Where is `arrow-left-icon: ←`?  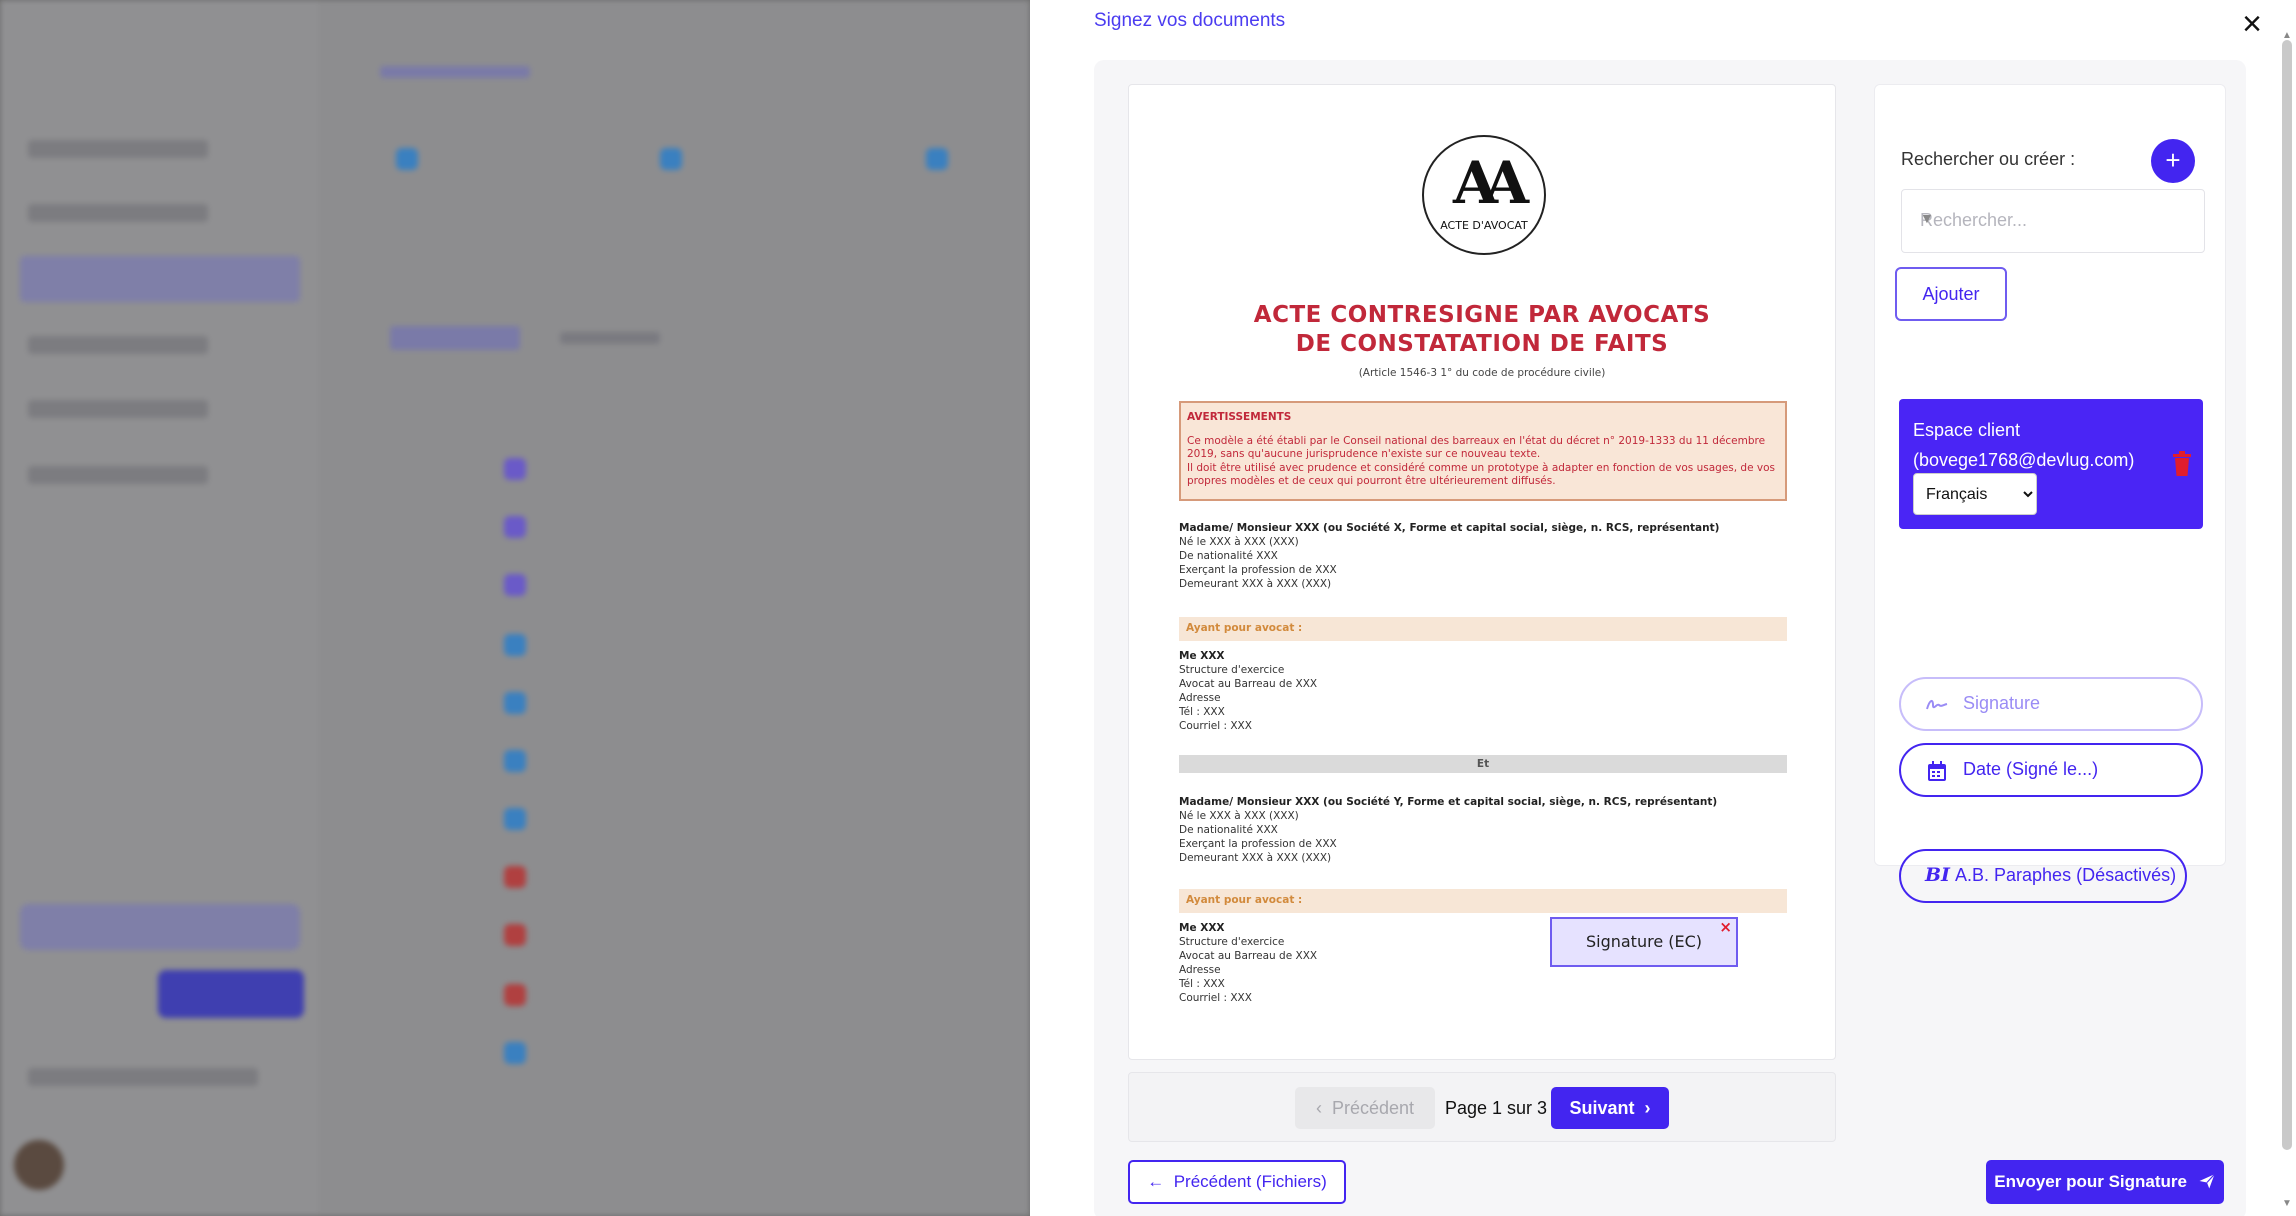
arrow-left-icon: ← is located at coordinates (1160, 1181).